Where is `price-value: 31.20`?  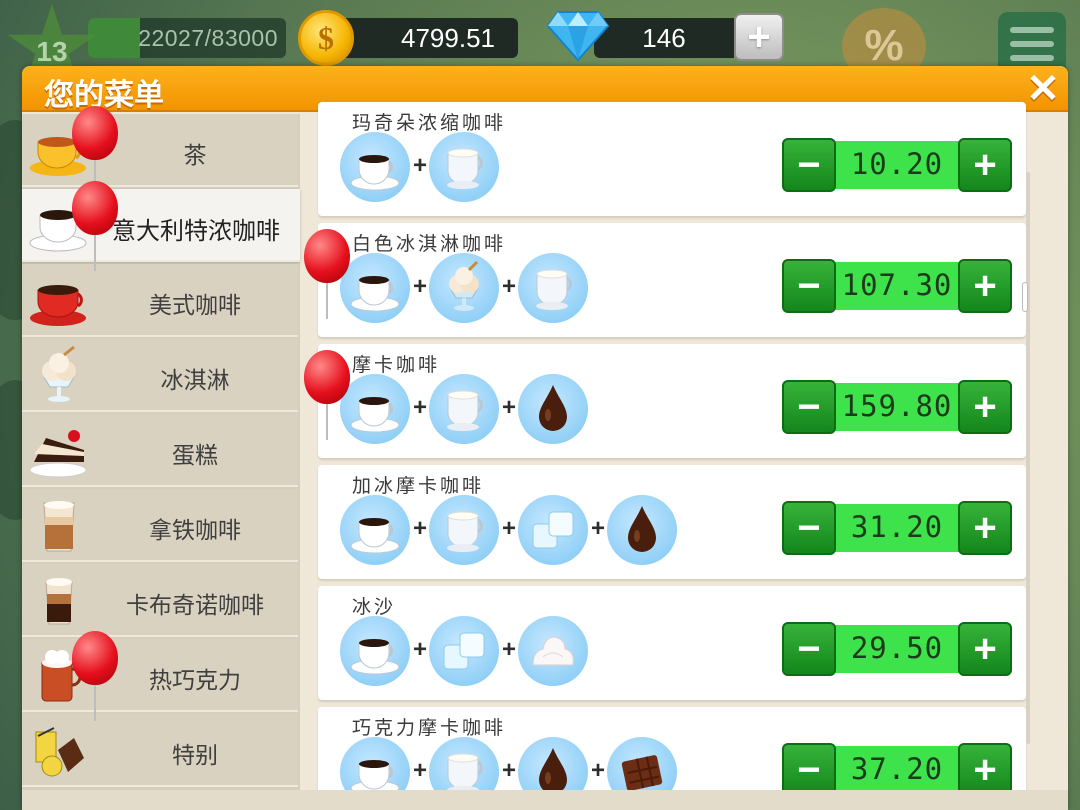 price-value: 31.20 is located at coordinates (897, 527).